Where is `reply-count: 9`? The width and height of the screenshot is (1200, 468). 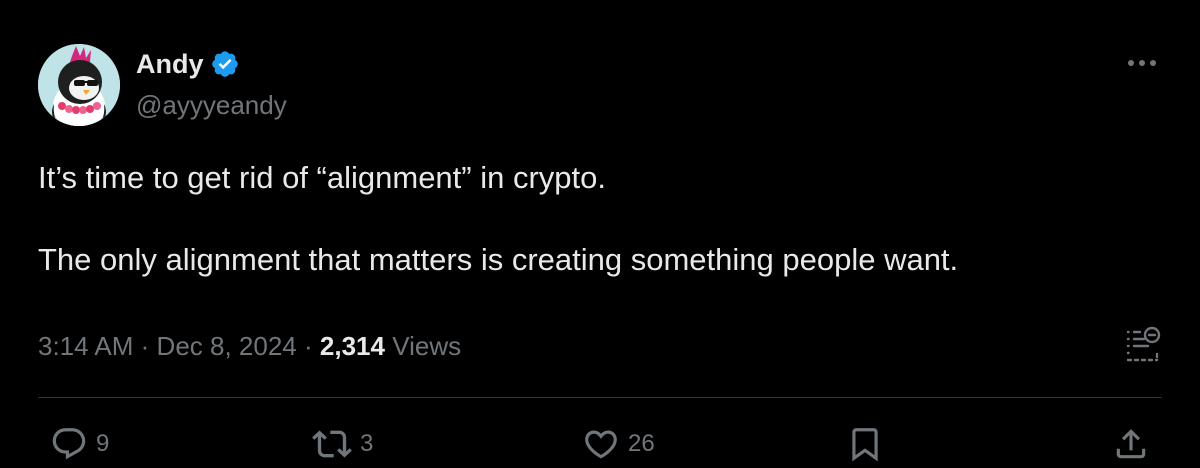
reply-count: 9 is located at coordinates (103, 443).